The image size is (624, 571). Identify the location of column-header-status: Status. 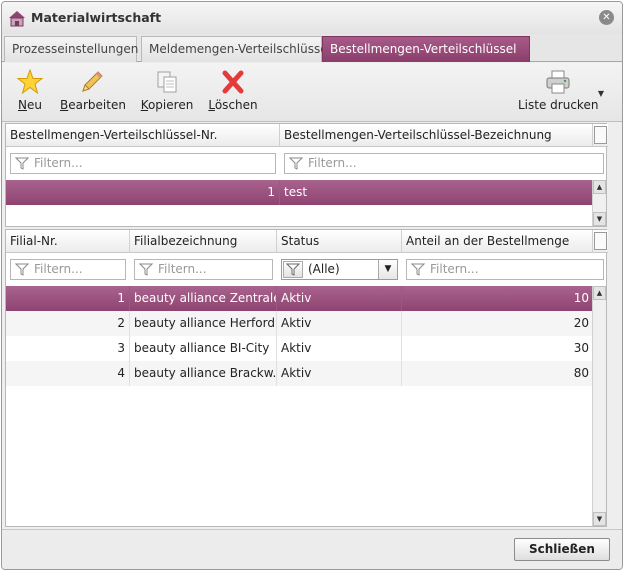
(339, 241).